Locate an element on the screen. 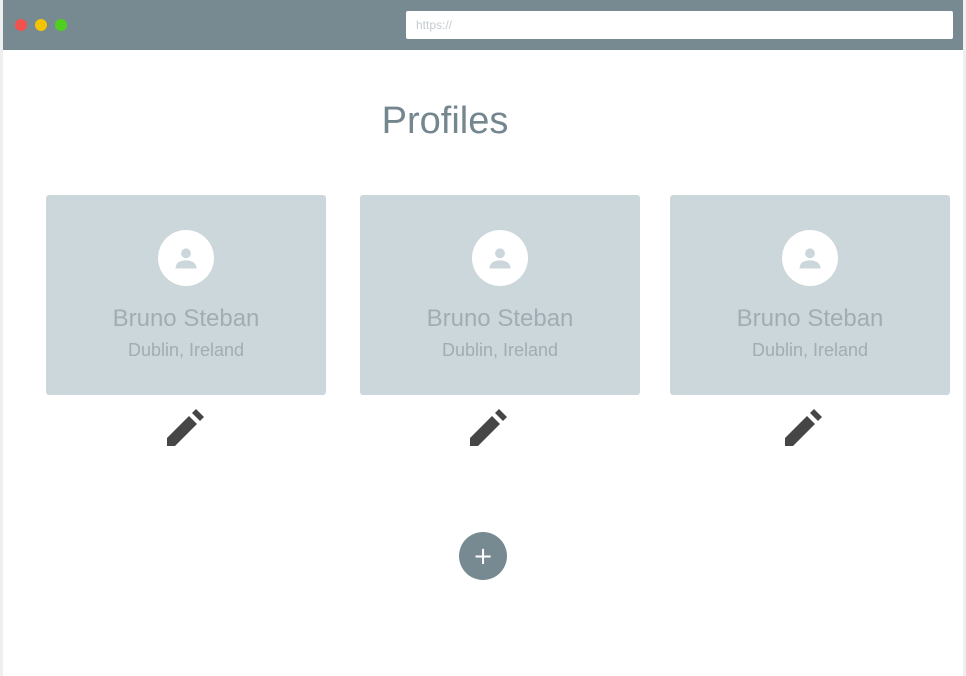 The width and height of the screenshot is (966, 676). minimize-window-button is located at coordinates (41, 25).